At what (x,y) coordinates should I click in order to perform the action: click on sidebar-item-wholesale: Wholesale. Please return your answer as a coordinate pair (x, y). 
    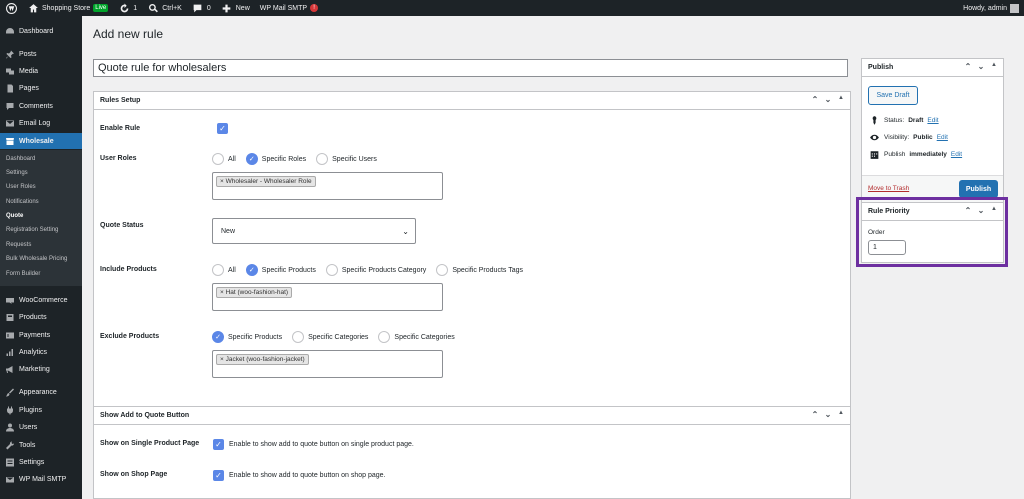
    Looking at the image, I should click on (41, 141).